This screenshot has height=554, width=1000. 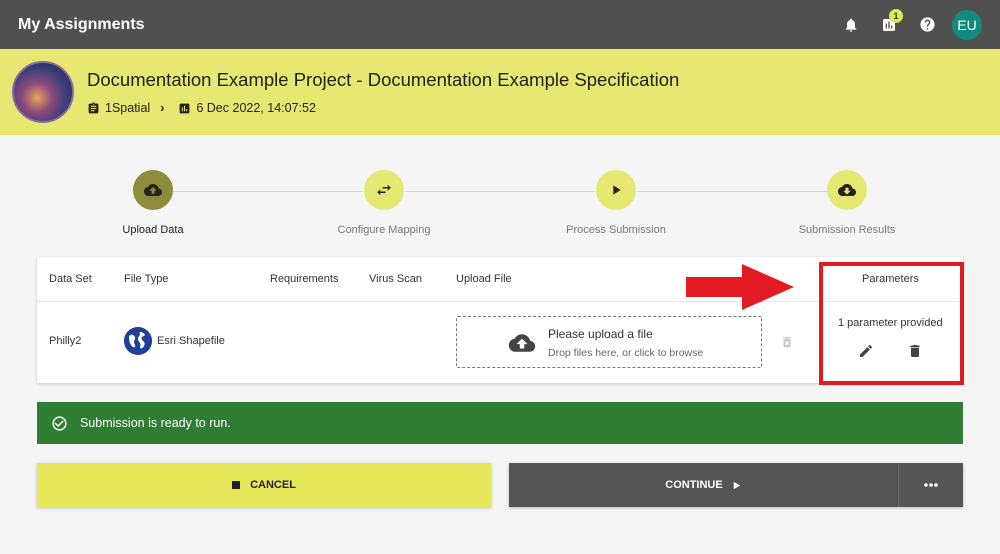 What do you see at coordinates (65, 341) in the screenshot?
I see `data-set-name: Philly2` at bounding box center [65, 341].